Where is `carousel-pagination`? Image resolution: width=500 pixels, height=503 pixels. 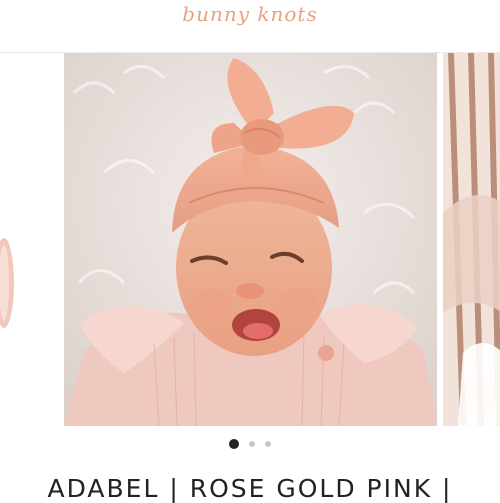
carousel-pagination is located at coordinates (250, 444).